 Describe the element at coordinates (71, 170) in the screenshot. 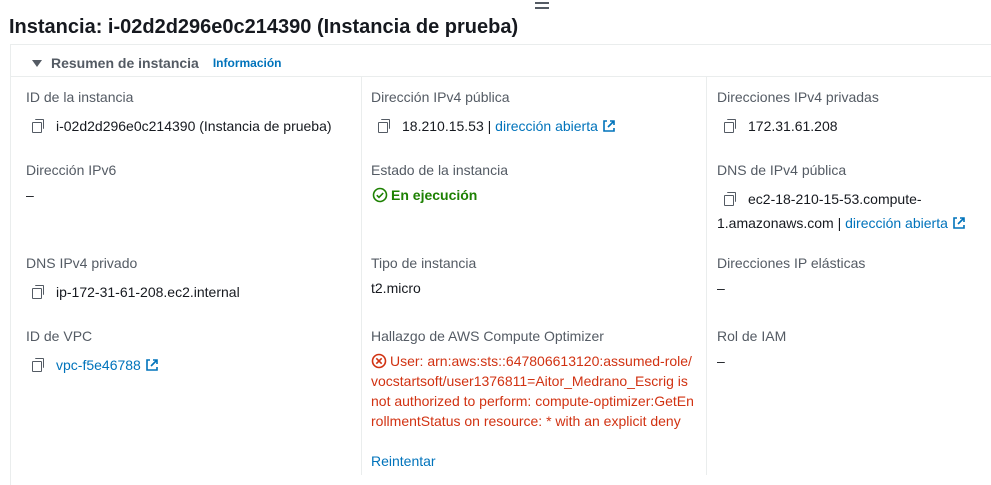

I see `ipv6-label: Dirección IPv6` at that location.